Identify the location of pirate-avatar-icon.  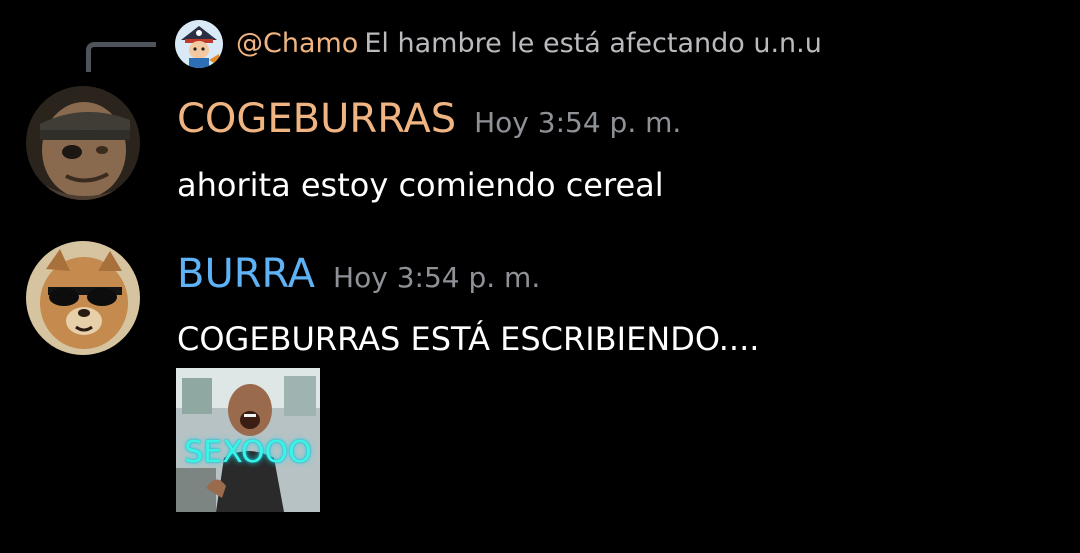
(199, 44).